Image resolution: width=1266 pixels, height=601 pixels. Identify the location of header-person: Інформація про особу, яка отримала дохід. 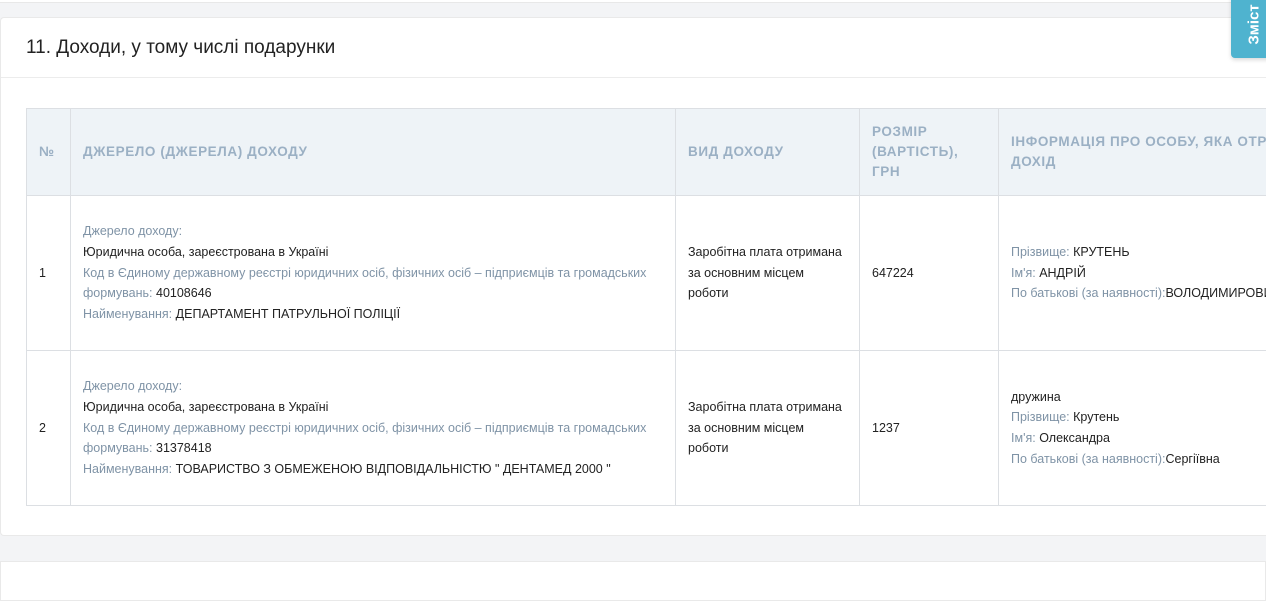
(1132, 152).